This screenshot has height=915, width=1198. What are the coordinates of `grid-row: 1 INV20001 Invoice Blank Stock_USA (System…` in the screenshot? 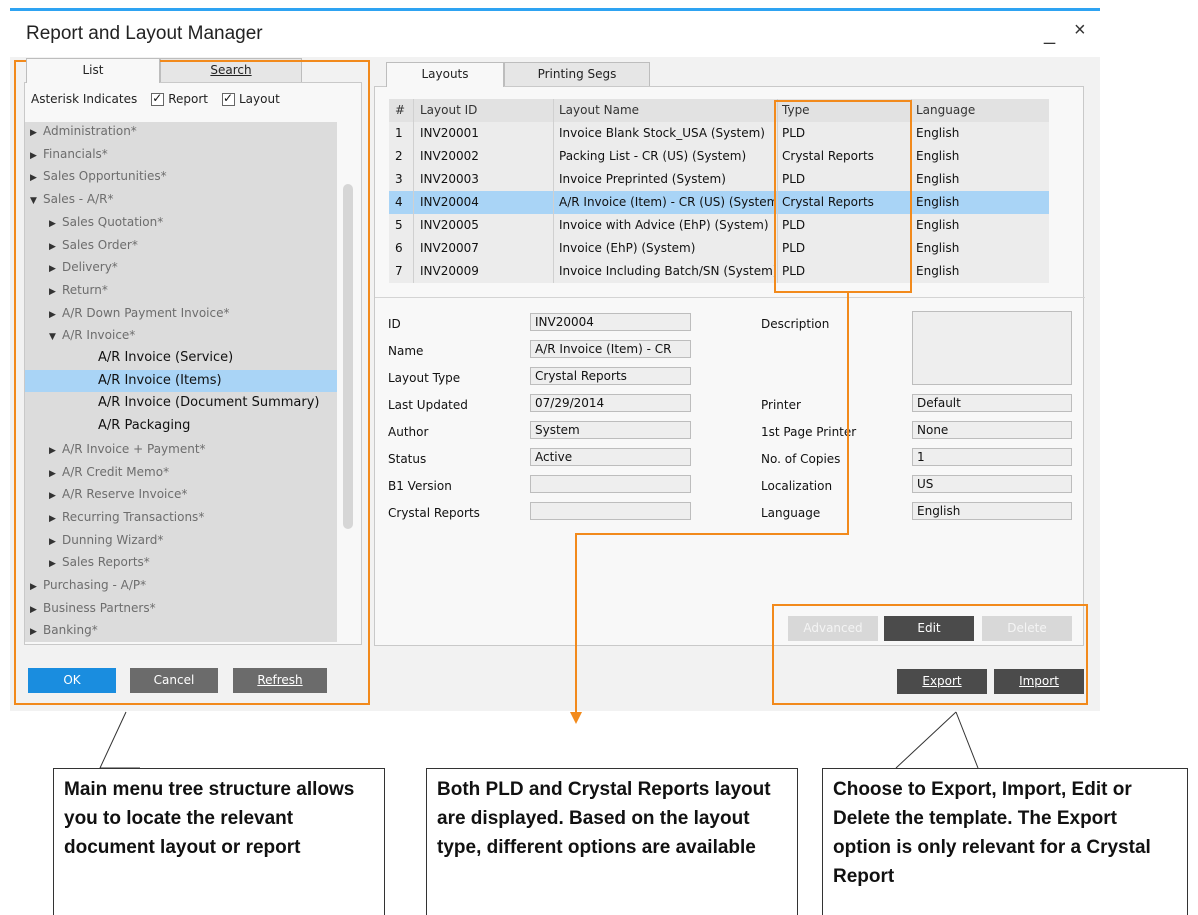 It's located at (719, 133).